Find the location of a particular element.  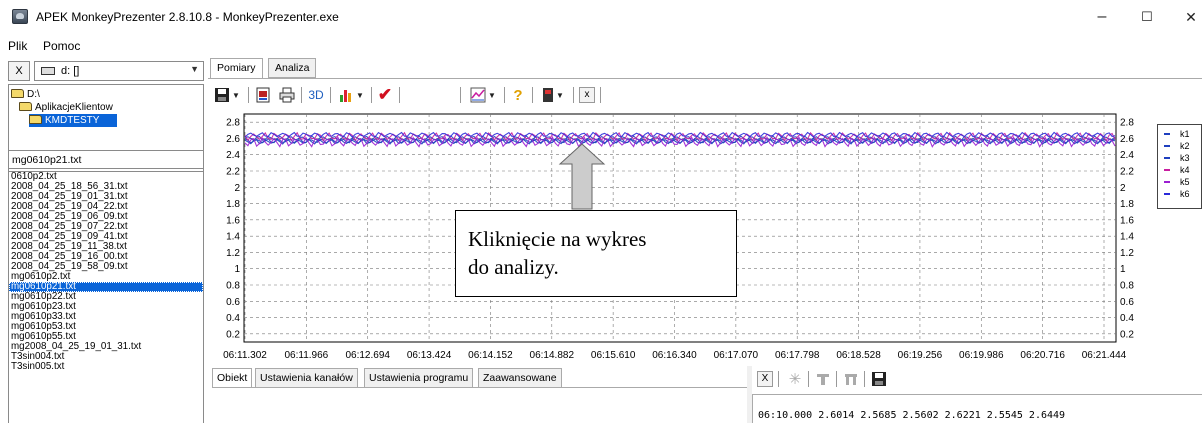

drive-row: X d: [] ▼ is located at coordinates (106, 71).